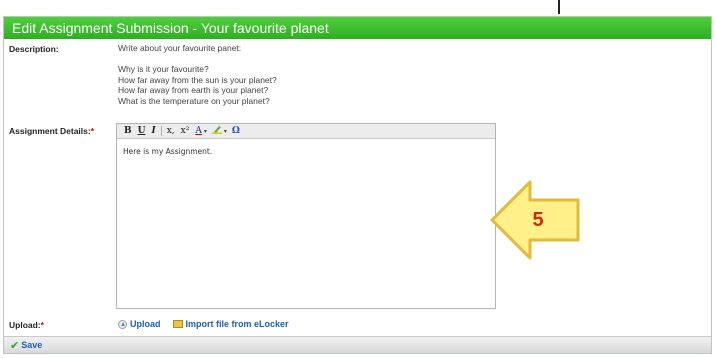 The image size is (716, 358). What do you see at coordinates (122, 324) in the screenshot?
I see `upload-icon` at bounding box center [122, 324].